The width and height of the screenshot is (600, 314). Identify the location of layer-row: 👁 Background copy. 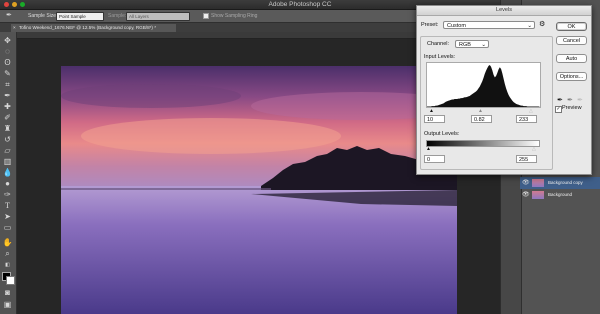
(560, 183).